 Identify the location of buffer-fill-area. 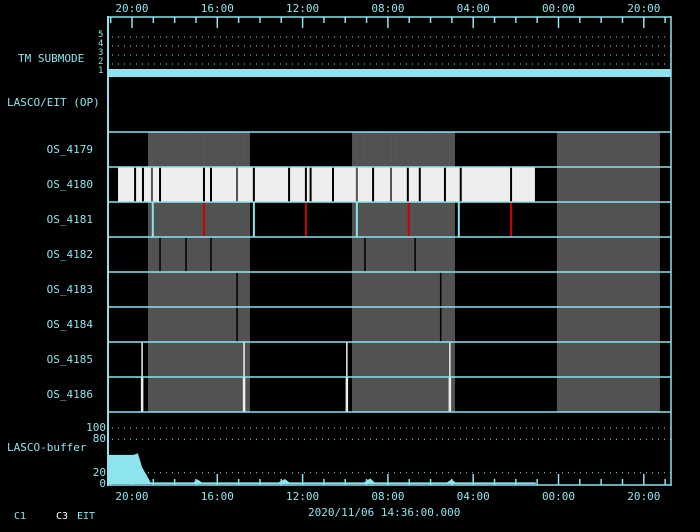
(322, 468).